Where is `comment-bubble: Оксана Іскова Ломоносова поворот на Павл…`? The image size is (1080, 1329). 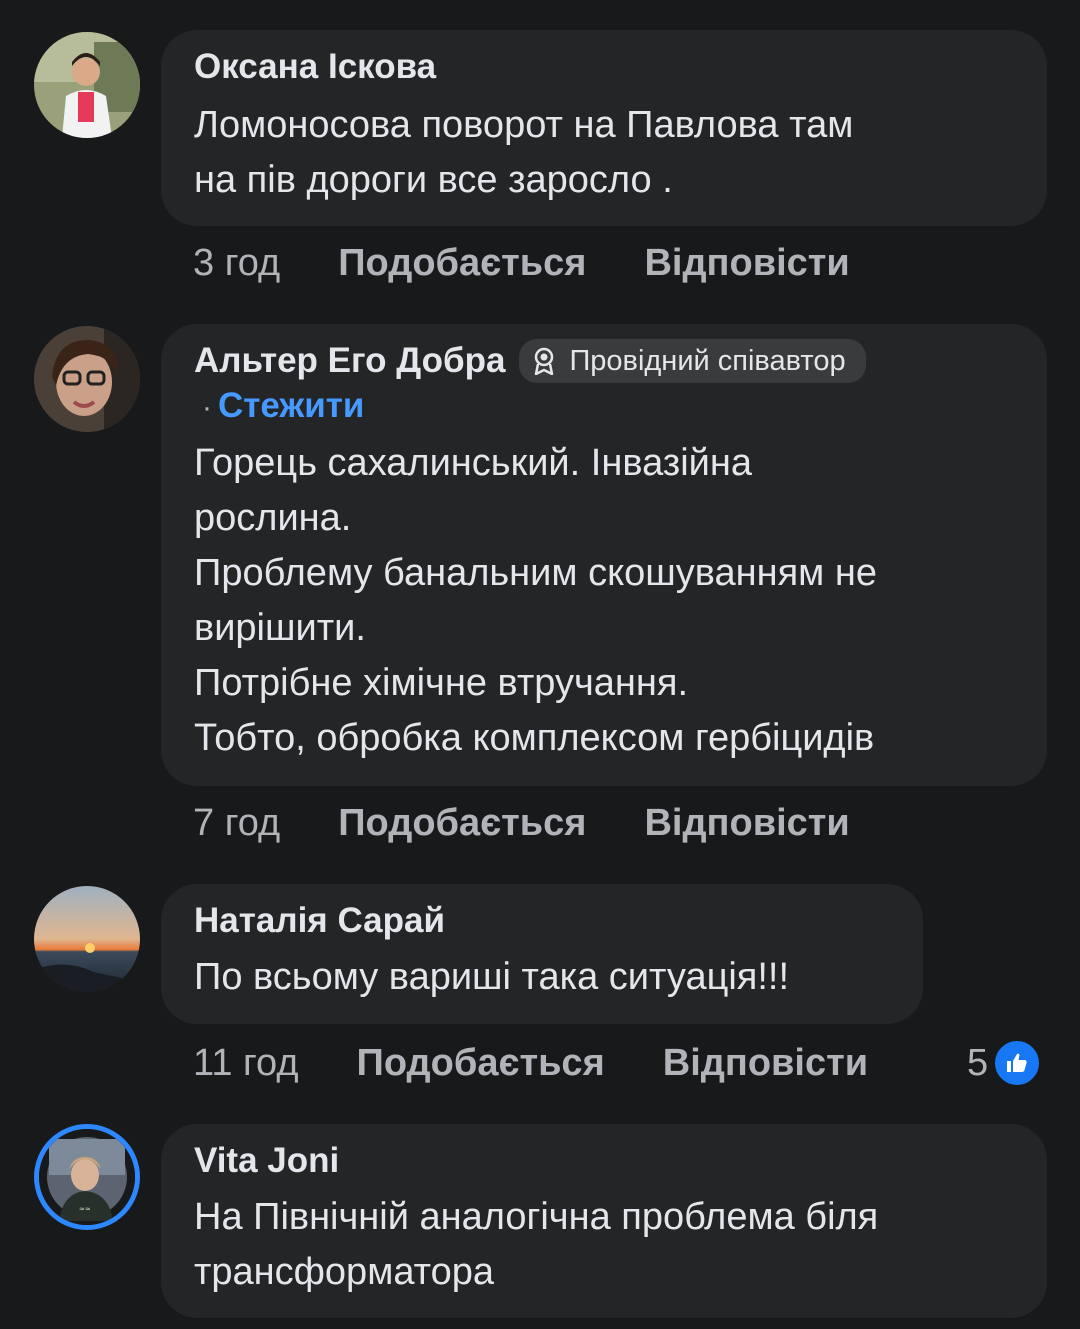 comment-bubble: Оксана Іскова Ломоносова поворот на Павл… is located at coordinates (604, 128).